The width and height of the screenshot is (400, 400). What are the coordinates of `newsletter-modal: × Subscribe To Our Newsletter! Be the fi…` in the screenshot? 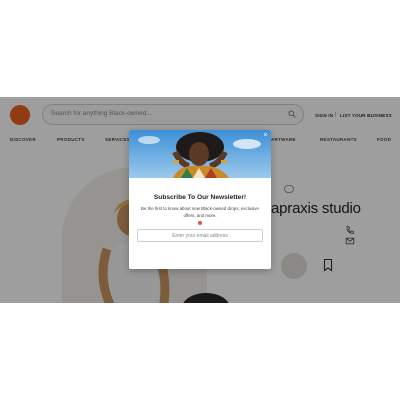 It's located at (200, 199).